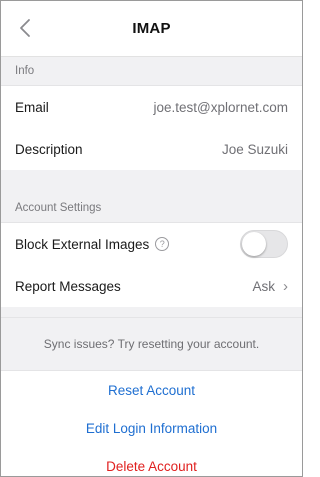 This screenshot has width=320, height=477. I want to click on description-row: Description Joe Suzuki, so click(151, 149).